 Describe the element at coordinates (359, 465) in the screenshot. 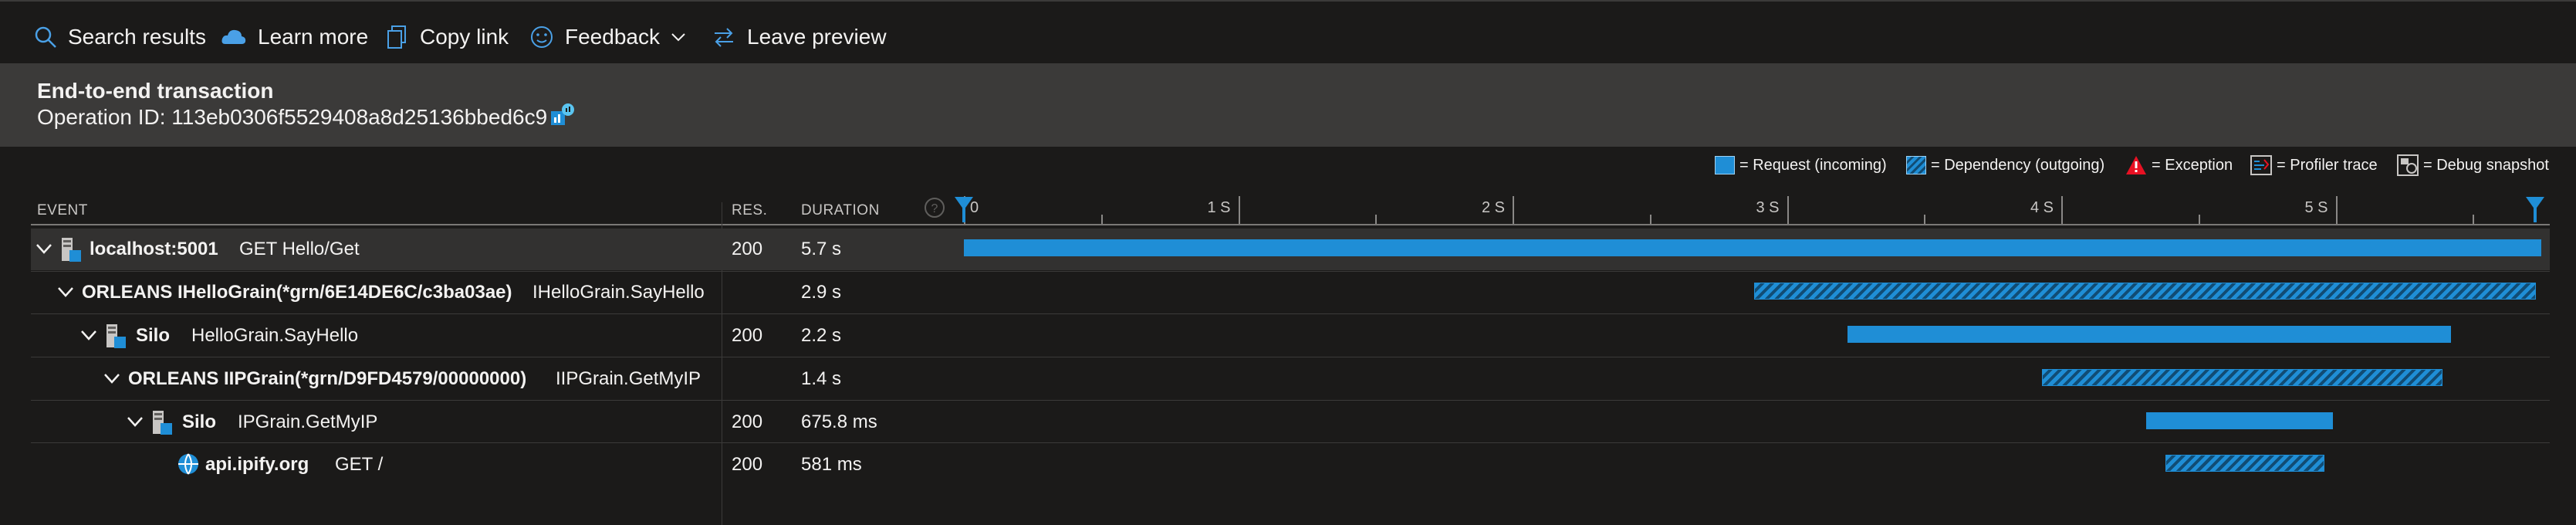

I see `row-operation: GET /` at that location.